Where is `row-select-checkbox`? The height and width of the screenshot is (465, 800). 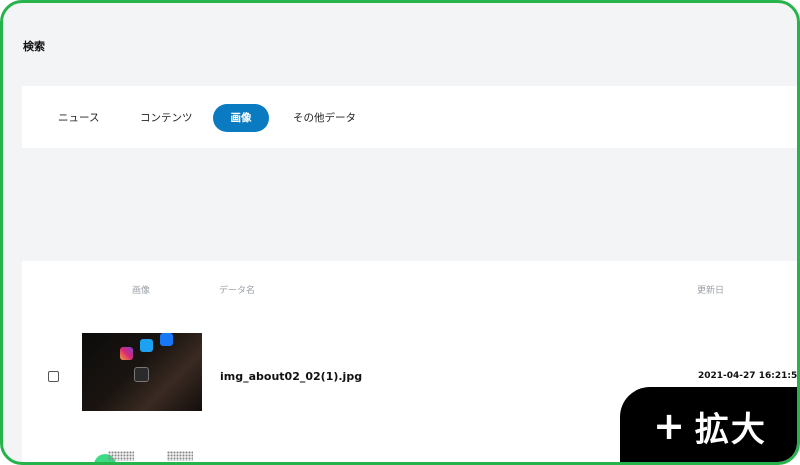
row-select-checkbox is located at coordinates (53, 376).